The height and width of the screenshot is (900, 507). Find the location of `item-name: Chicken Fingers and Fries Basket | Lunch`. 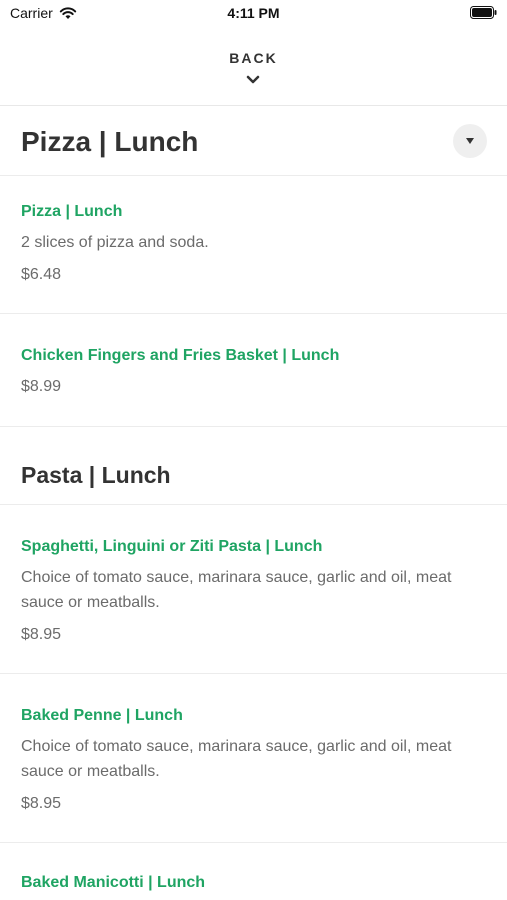

item-name: Chicken Fingers and Fries Basket | Lunch is located at coordinates (180, 355).